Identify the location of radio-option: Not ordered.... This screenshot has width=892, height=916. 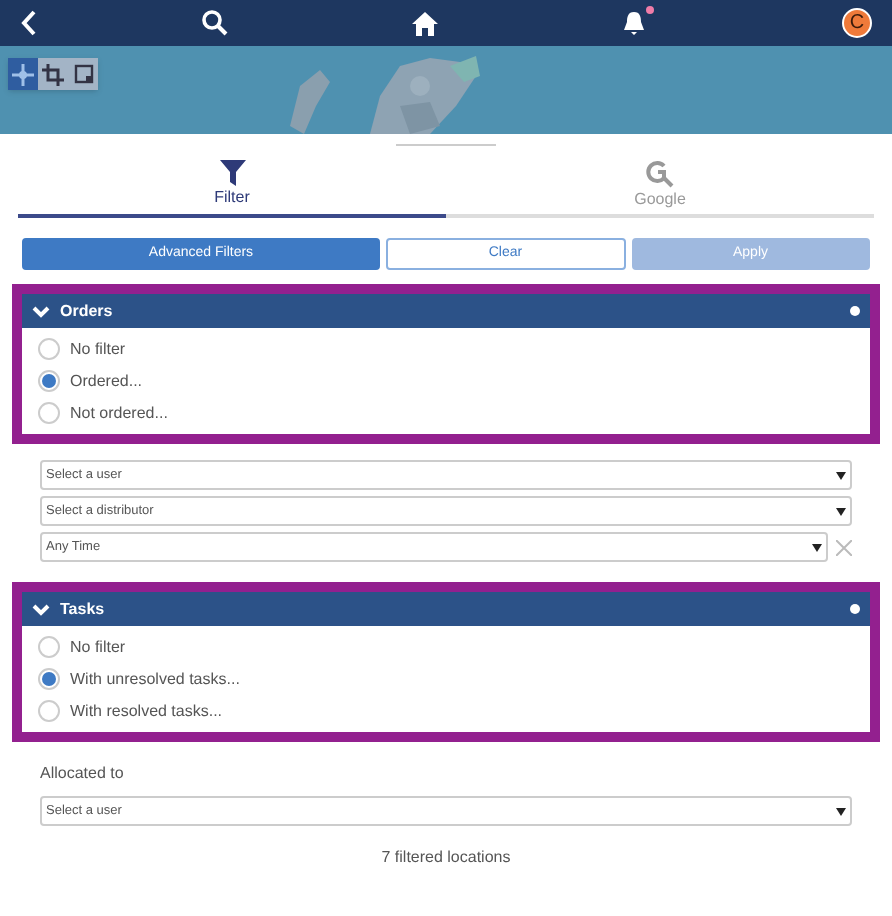
(454, 413).